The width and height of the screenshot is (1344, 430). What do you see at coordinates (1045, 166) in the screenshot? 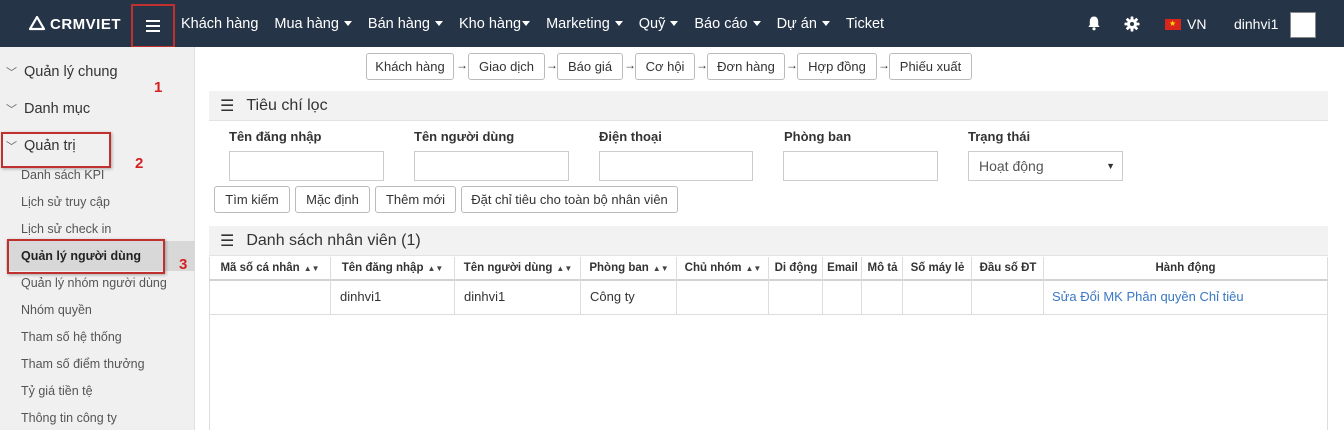
I see `status-select: Hoạt động ▼` at bounding box center [1045, 166].